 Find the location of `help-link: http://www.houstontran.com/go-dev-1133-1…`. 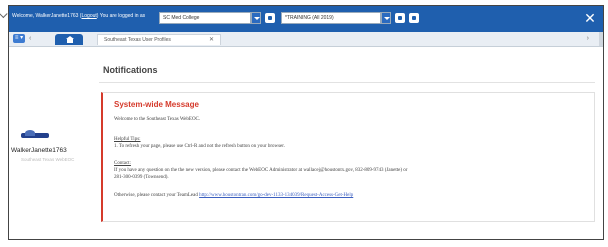

help-link: http://www.houstontran.com/go-dev-1133-1… is located at coordinates (276, 195).